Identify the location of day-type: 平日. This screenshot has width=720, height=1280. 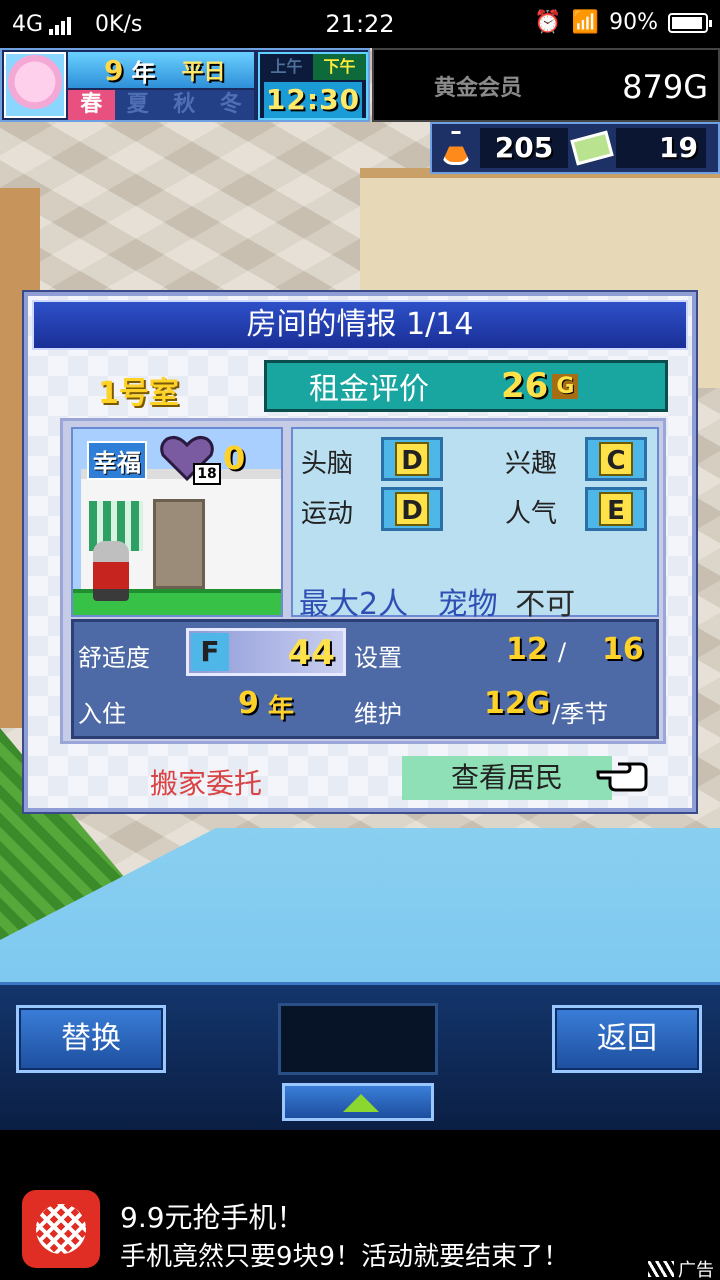
(203, 72).